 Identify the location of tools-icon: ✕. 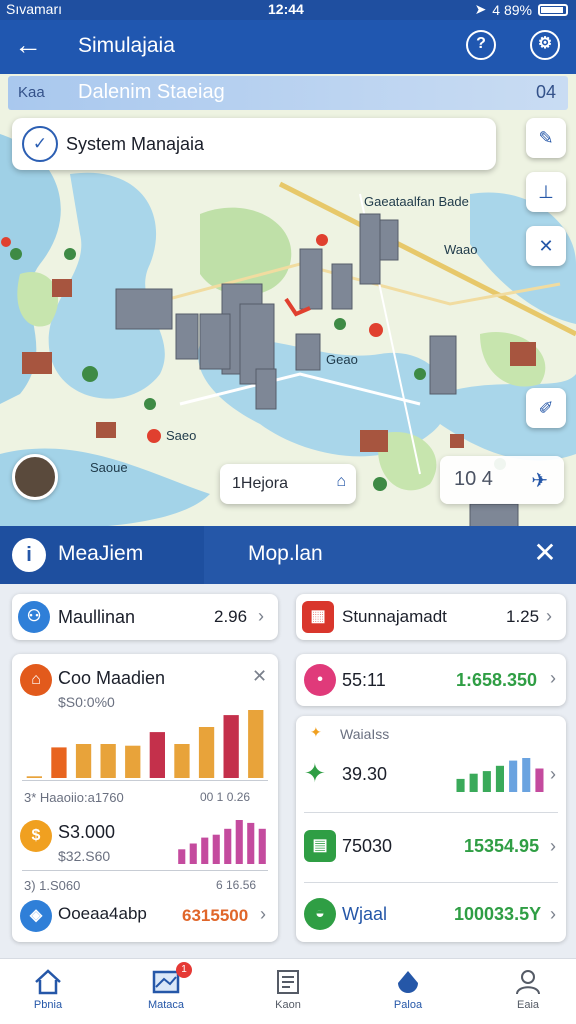
(546, 246).